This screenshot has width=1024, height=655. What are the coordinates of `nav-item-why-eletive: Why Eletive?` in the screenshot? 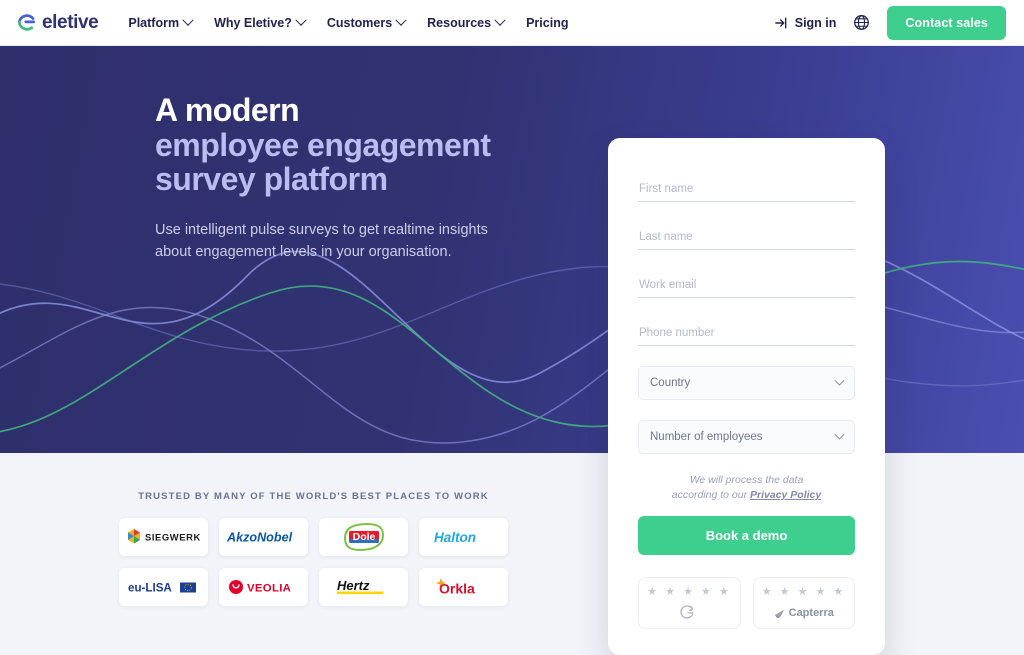 It's located at (260, 22).